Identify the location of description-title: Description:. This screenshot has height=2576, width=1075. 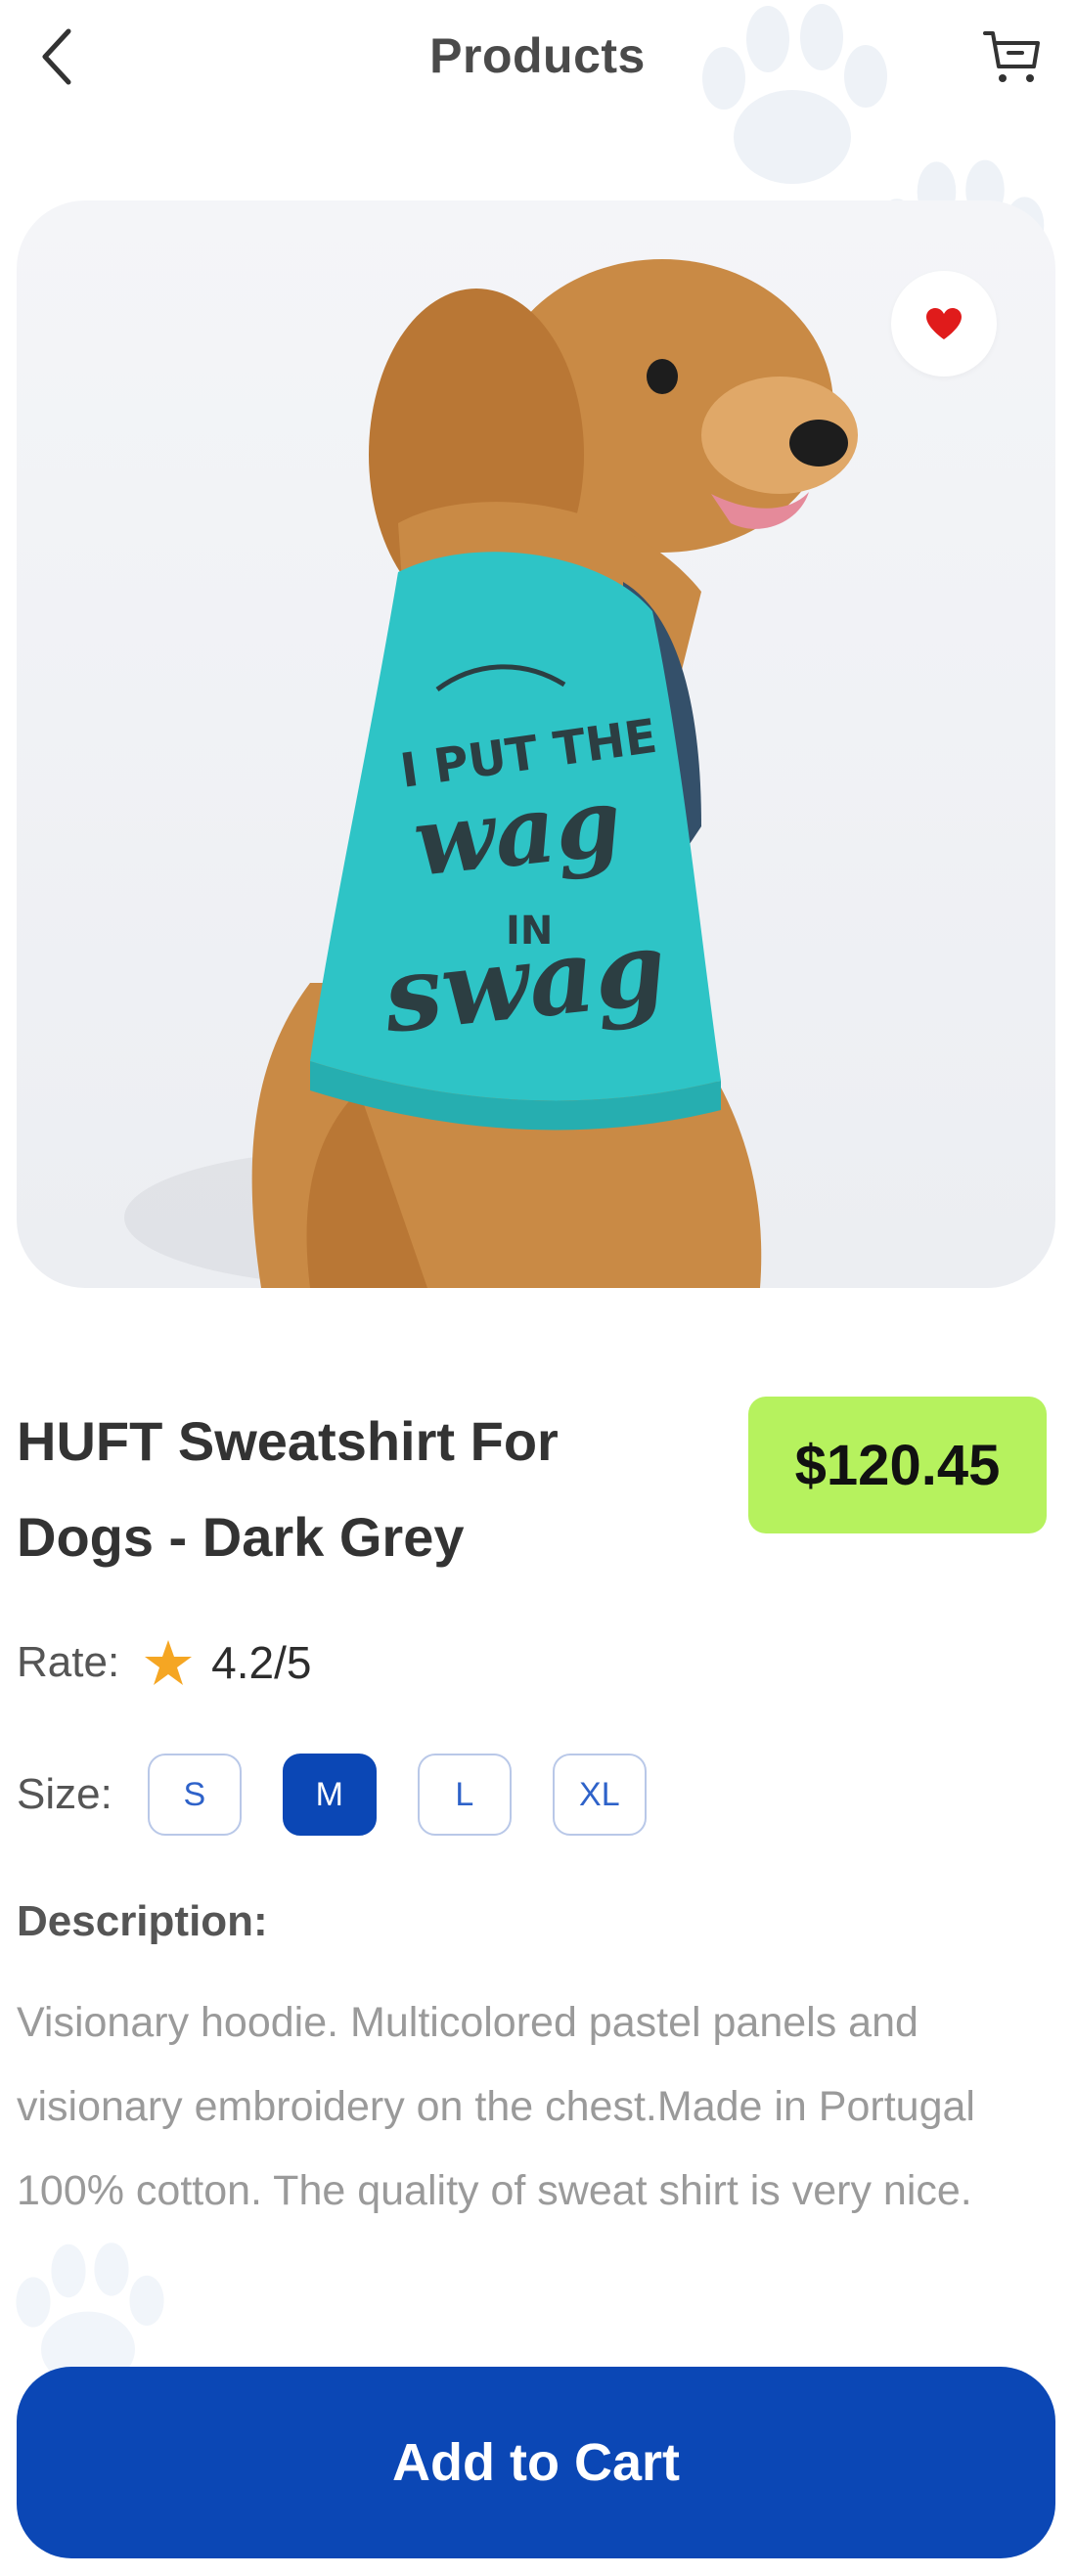
(142, 1921).